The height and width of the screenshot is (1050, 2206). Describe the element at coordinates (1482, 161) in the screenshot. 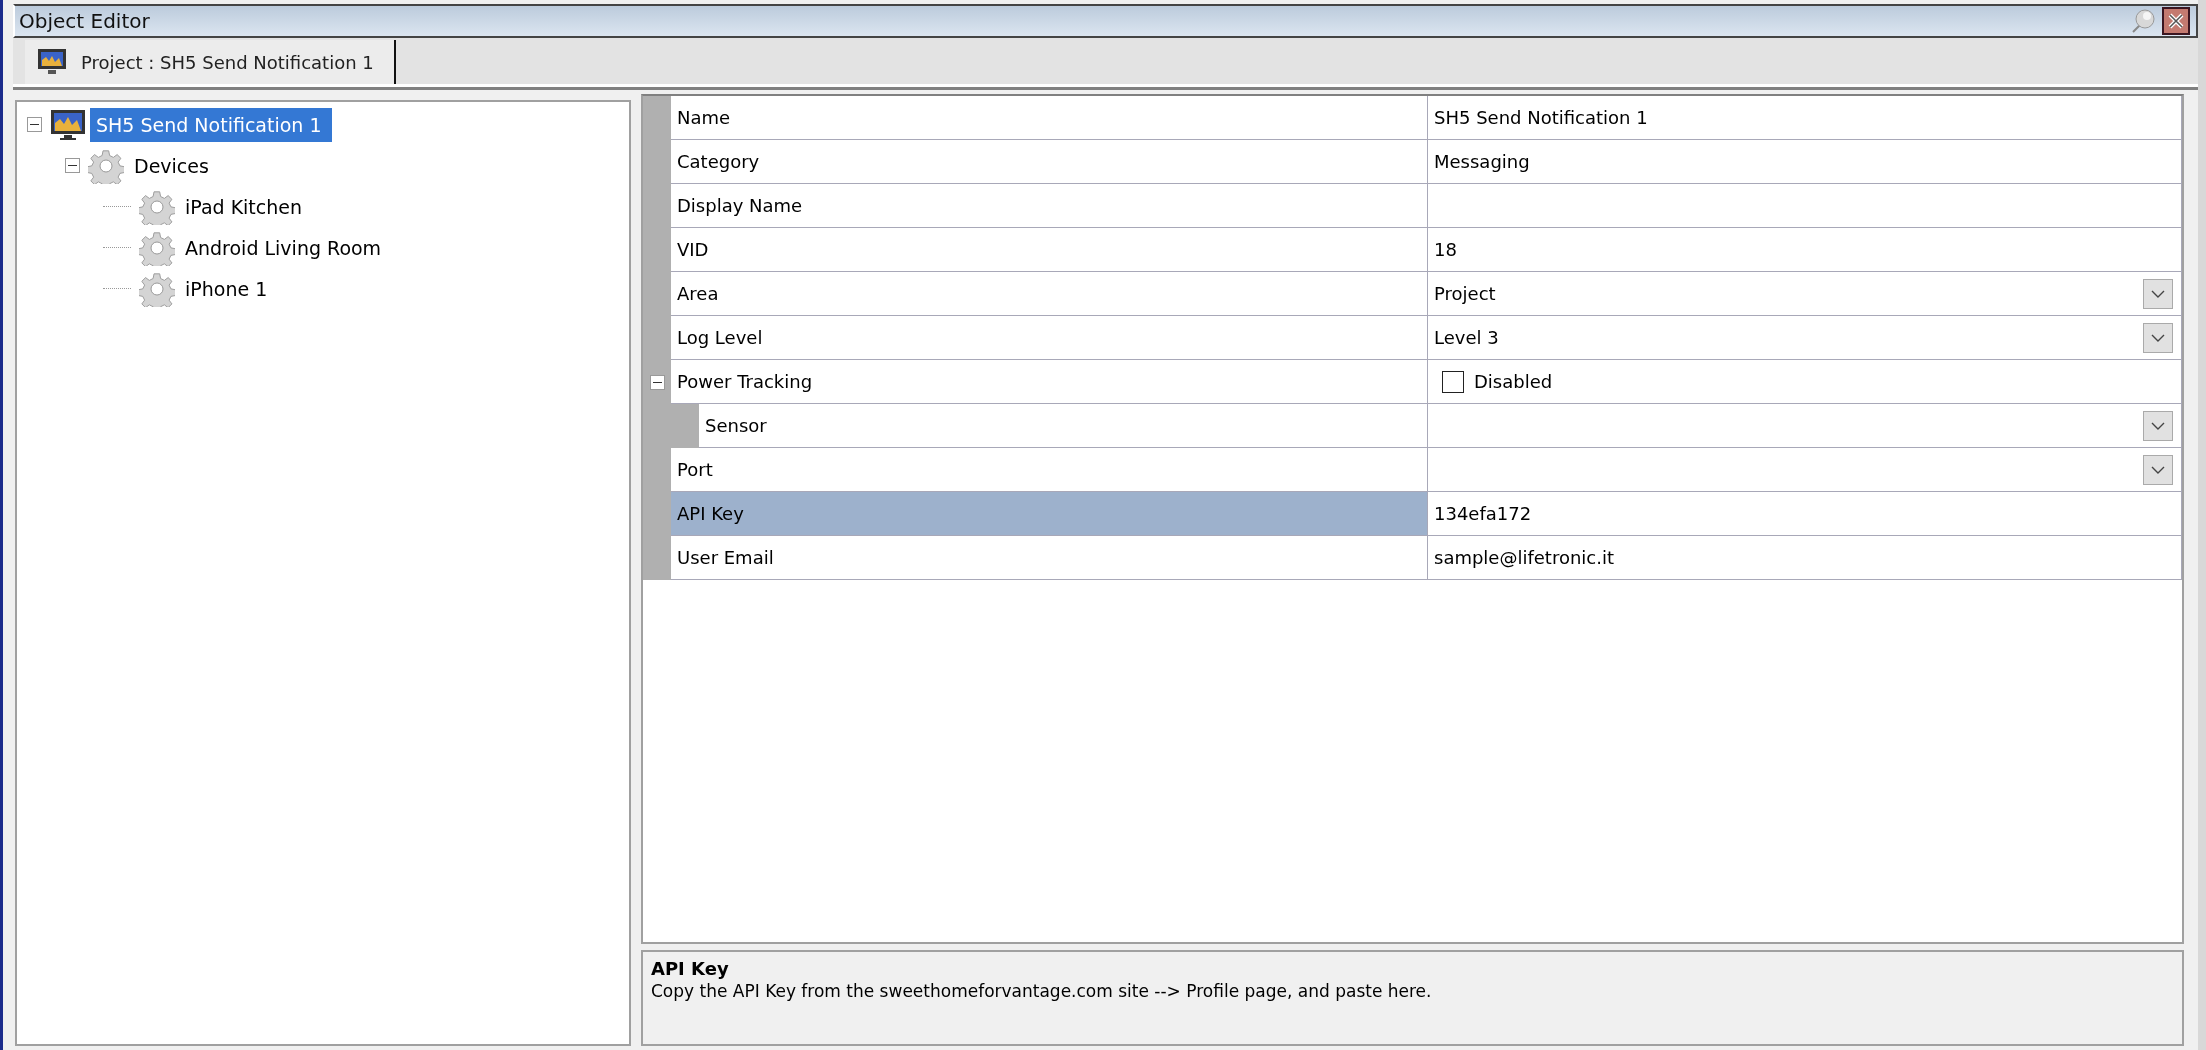

I see `property-value: Messaging` at that location.